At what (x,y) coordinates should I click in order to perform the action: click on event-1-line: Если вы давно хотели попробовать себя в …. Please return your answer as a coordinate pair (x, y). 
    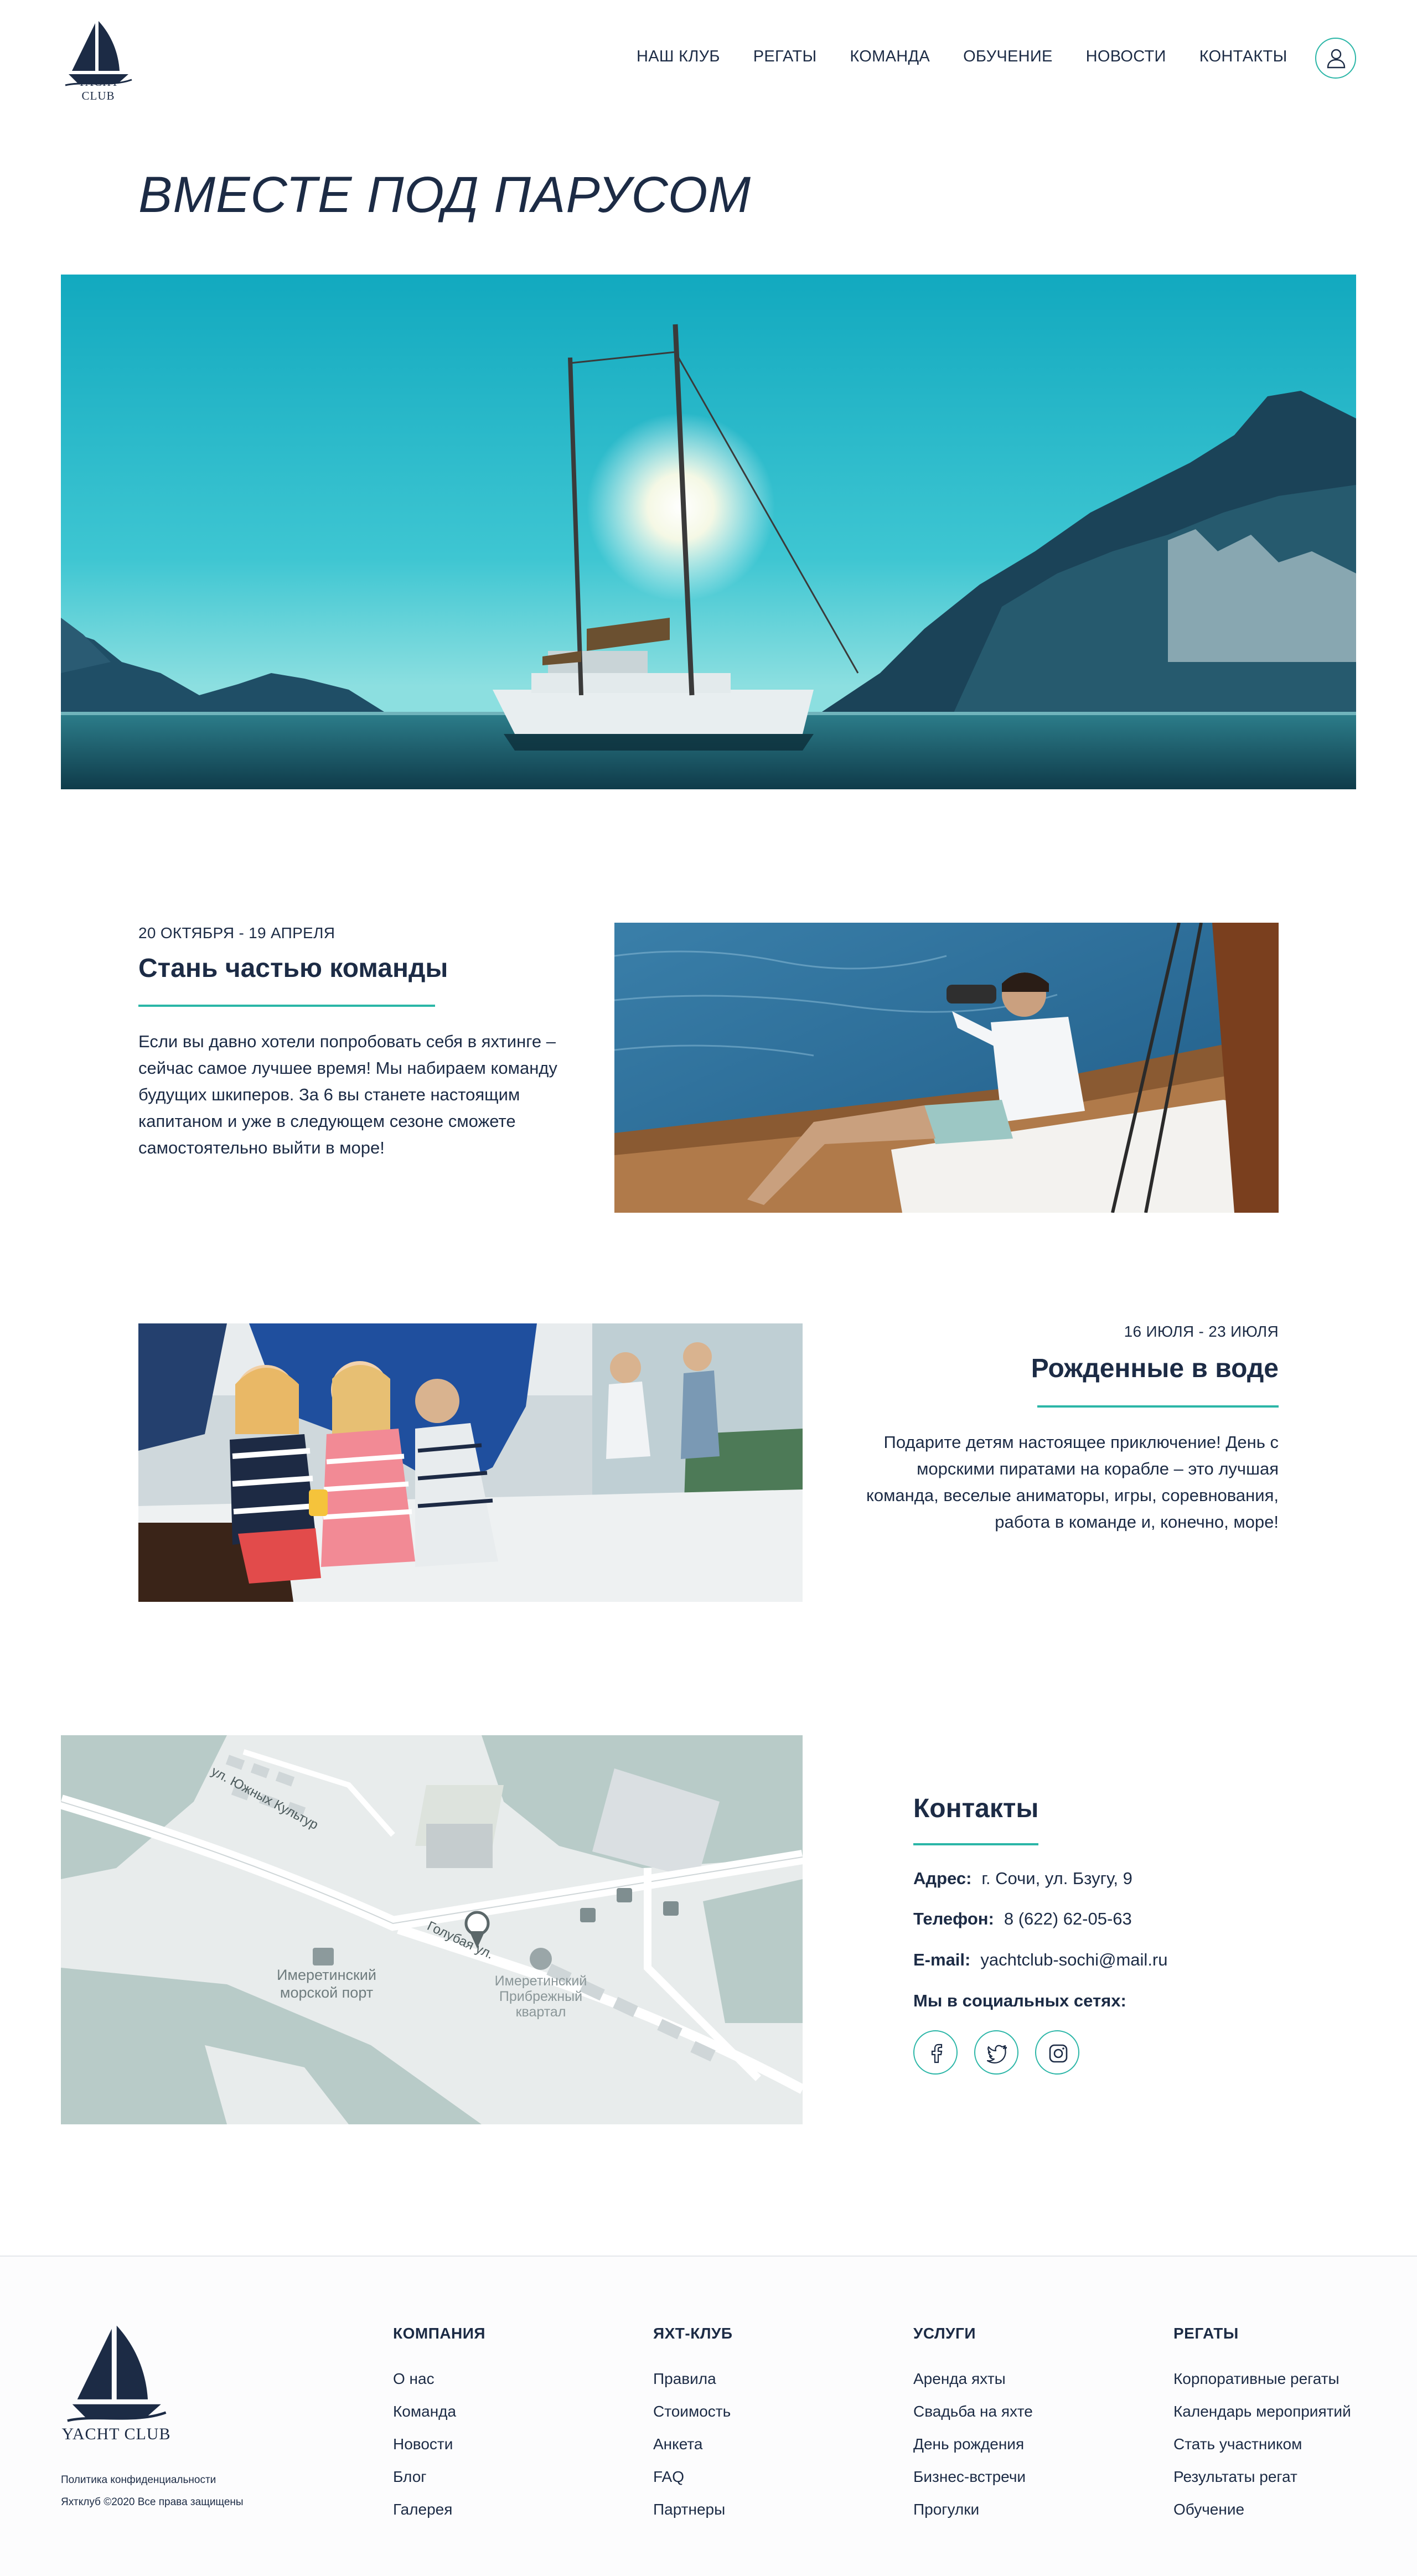
    Looking at the image, I should click on (347, 1041).